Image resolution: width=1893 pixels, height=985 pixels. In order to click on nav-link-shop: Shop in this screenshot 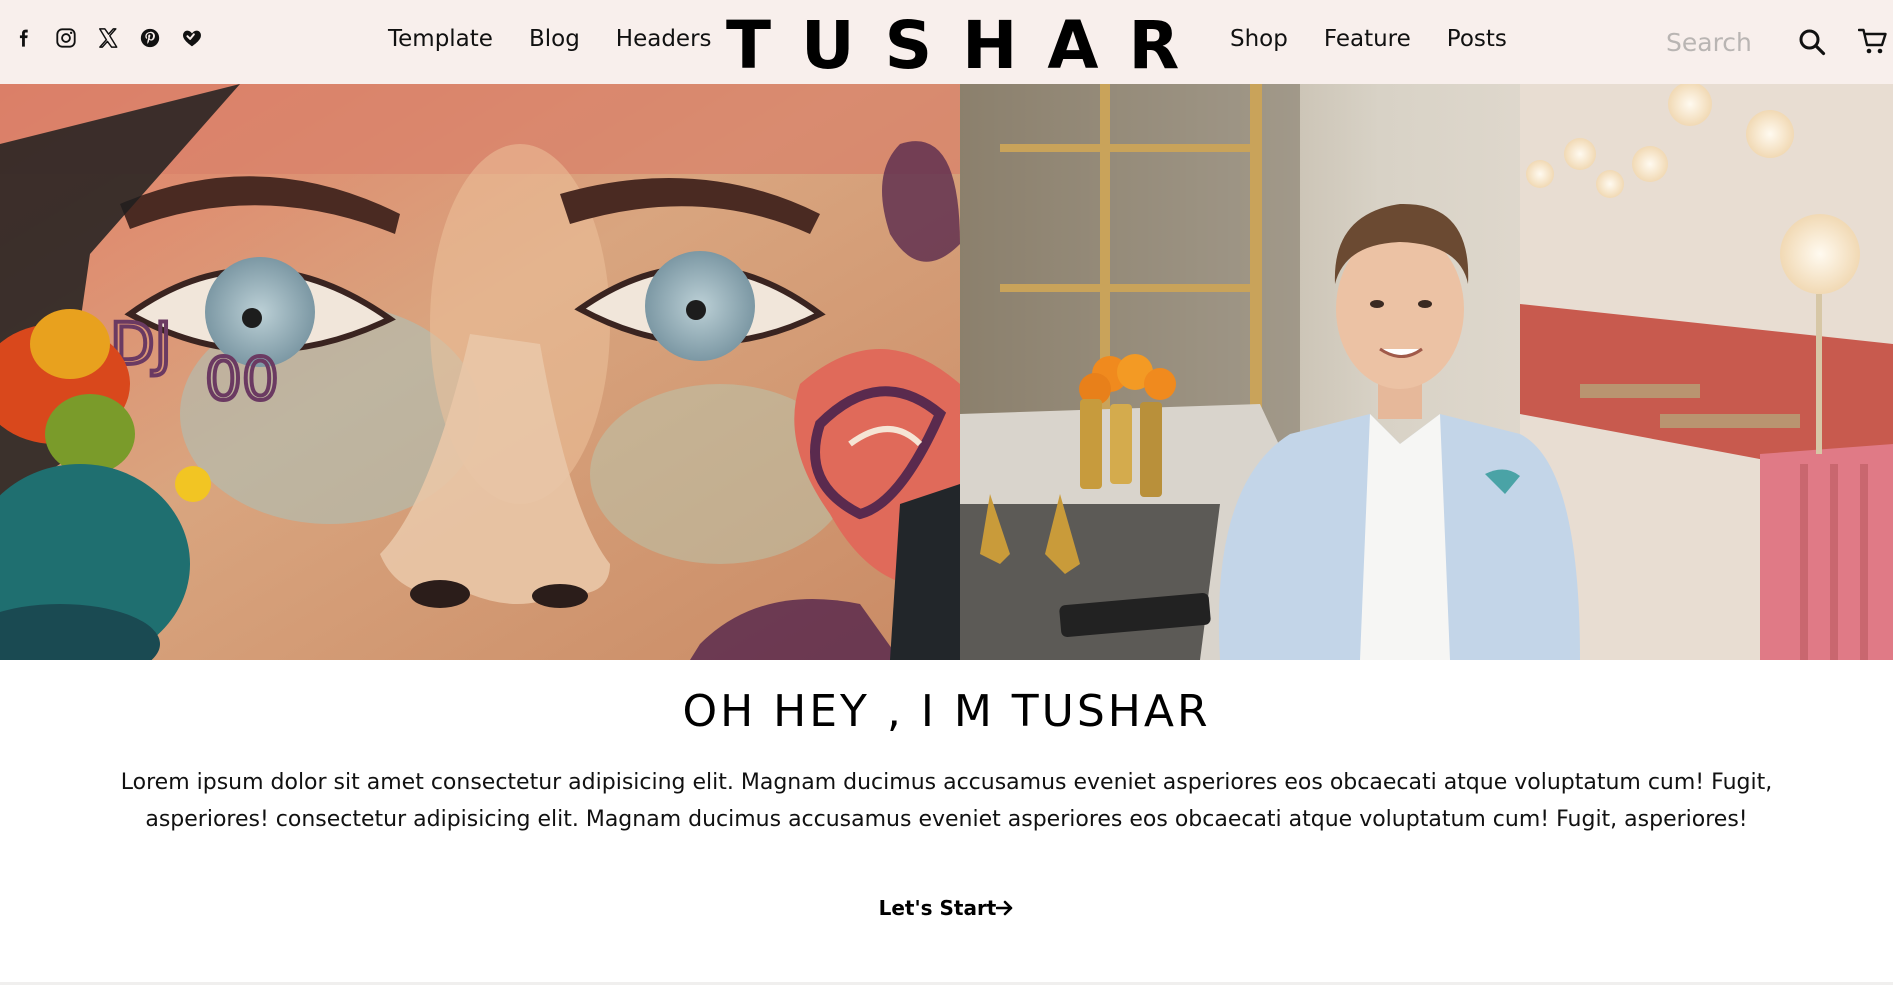, I will do `click(1259, 39)`.